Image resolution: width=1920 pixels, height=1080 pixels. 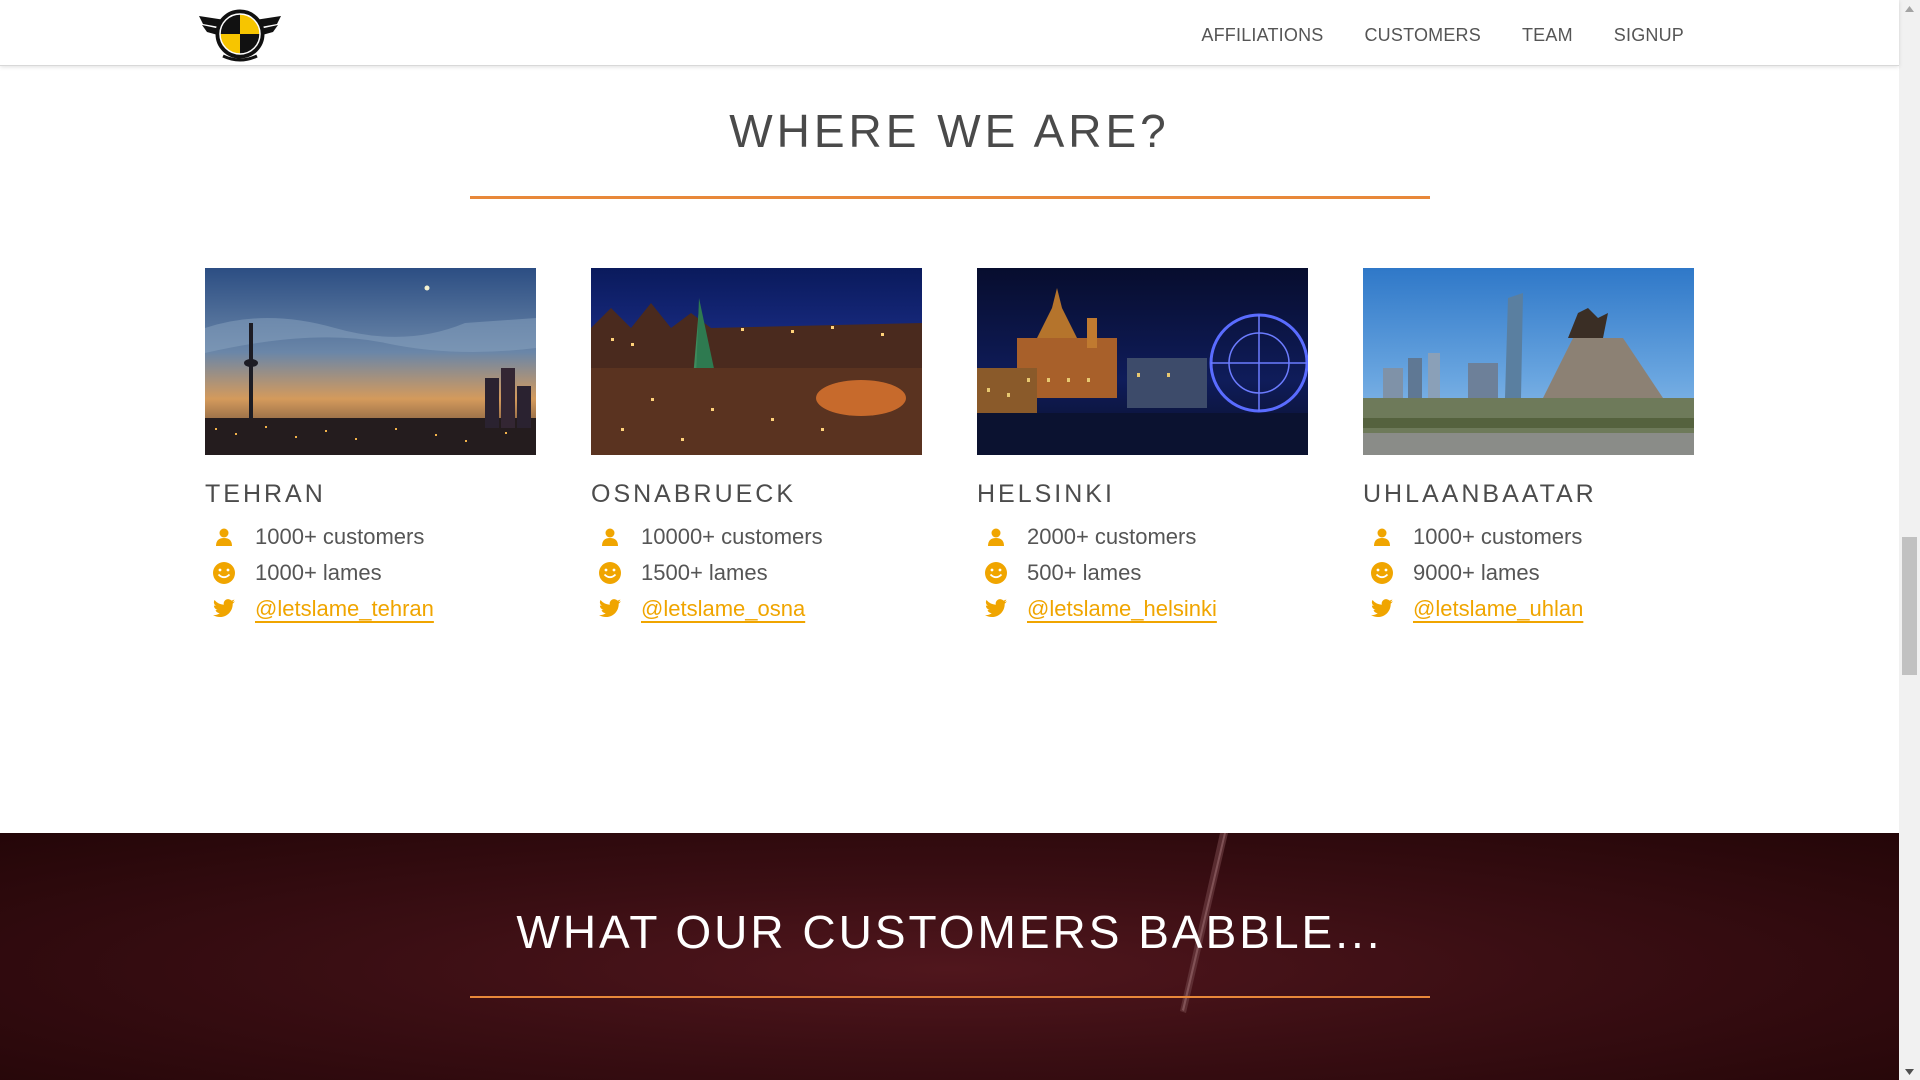 I want to click on twitter-link: @letslame_tehran, so click(x=344, y=609).